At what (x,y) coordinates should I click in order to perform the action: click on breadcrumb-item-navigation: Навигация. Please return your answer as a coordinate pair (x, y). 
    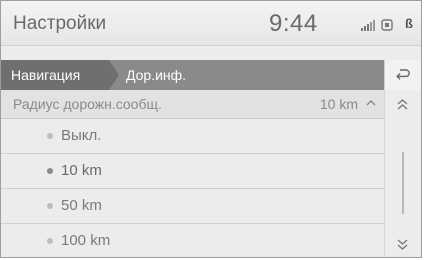
    Looking at the image, I should click on (60, 75).